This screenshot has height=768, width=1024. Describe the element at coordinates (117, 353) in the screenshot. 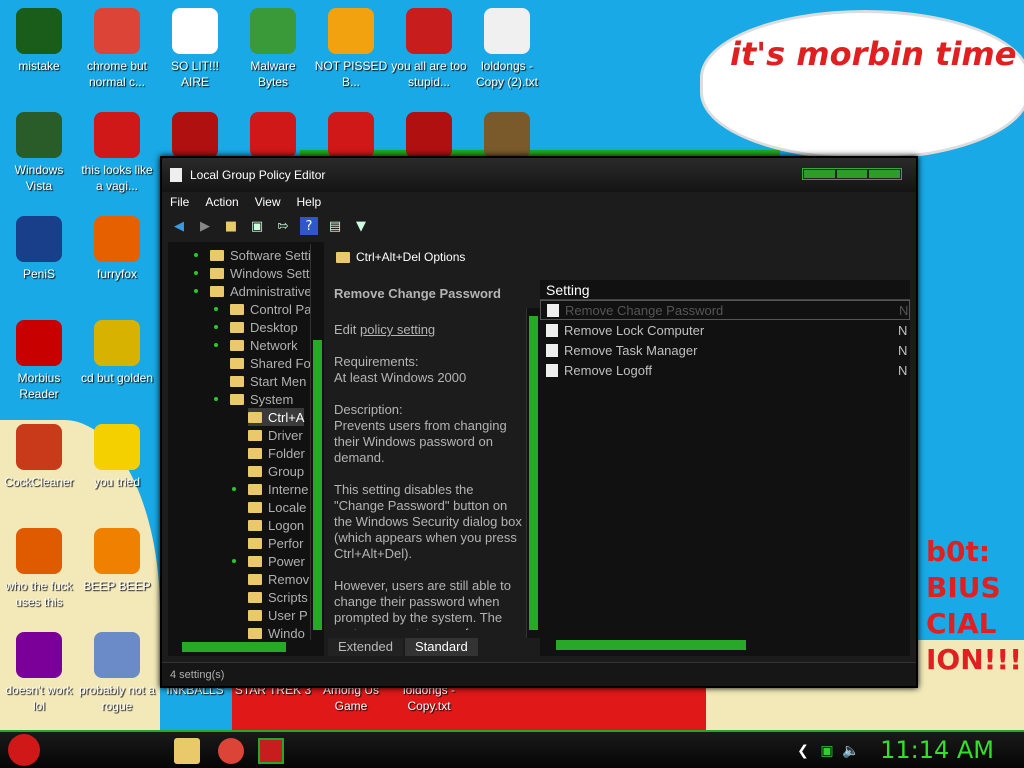

I see `desktop-icon: cd but golden` at that location.